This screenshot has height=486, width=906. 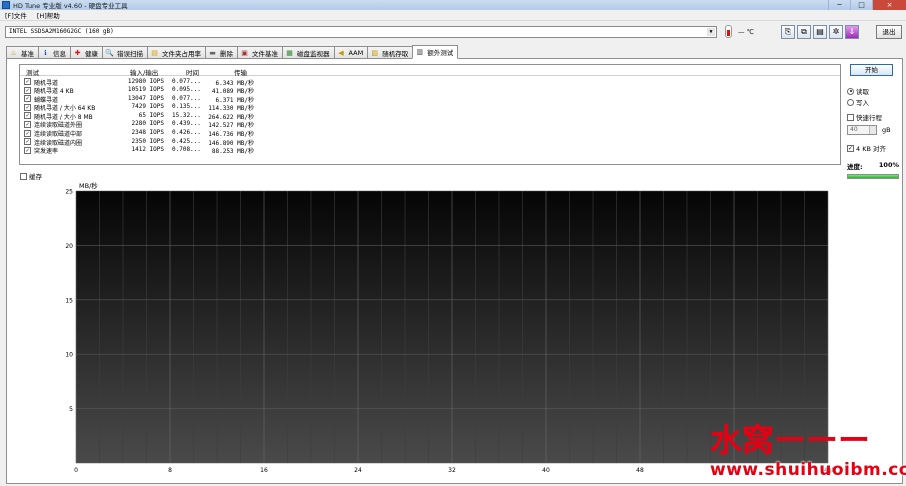 I want to click on erase-icon: ▬, so click(x=212, y=52).